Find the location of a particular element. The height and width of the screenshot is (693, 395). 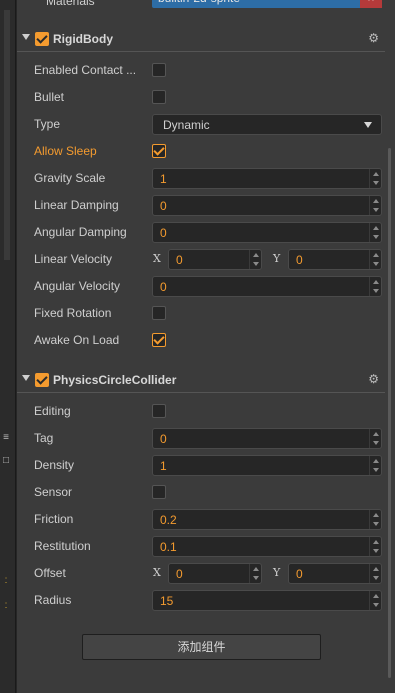

fixed-rotation-checkbox is located at coordinates (159, 313).